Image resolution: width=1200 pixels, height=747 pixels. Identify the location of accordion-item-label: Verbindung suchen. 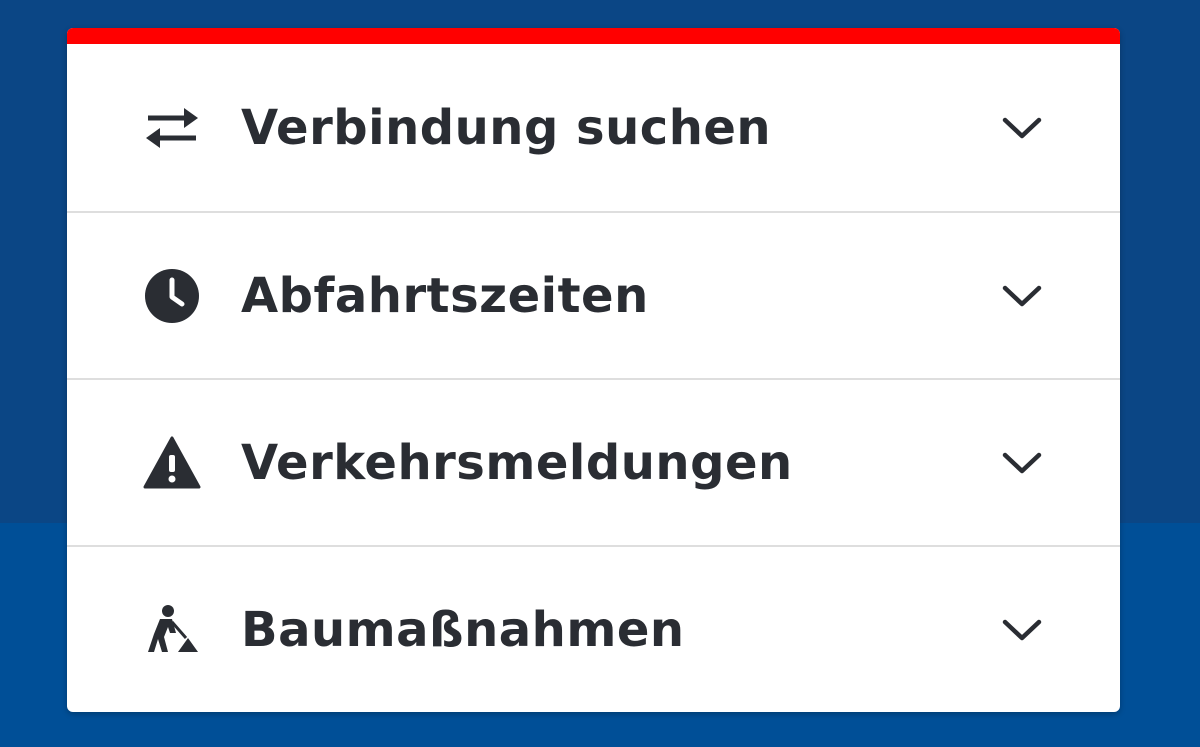
(506, 127).